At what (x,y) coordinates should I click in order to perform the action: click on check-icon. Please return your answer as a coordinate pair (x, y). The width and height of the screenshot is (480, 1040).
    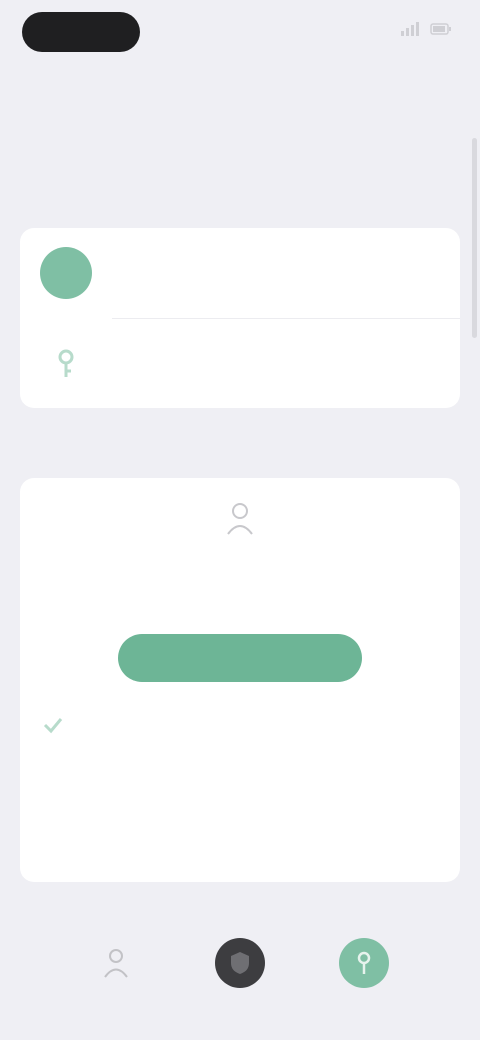
    Looking at the image, I should click on (53, 726).